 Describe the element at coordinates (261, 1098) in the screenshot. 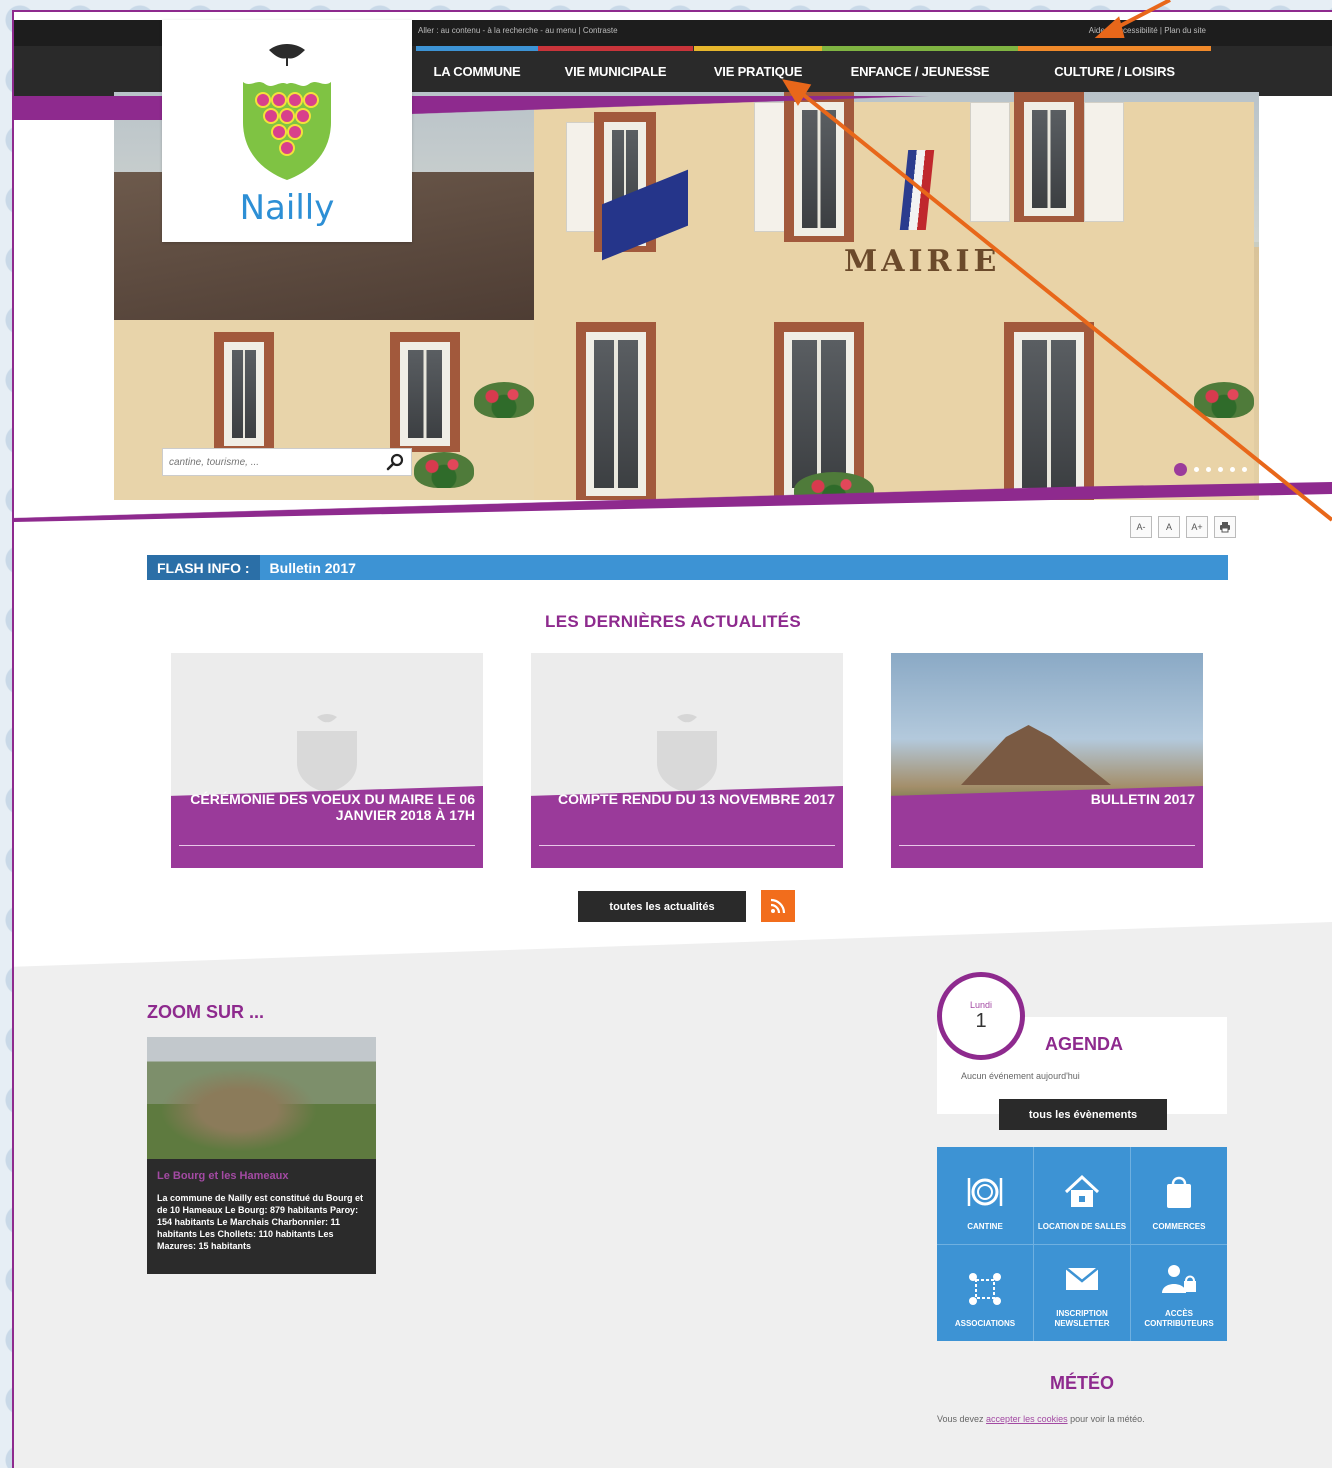

I see `village-aerial-photo` at that location.